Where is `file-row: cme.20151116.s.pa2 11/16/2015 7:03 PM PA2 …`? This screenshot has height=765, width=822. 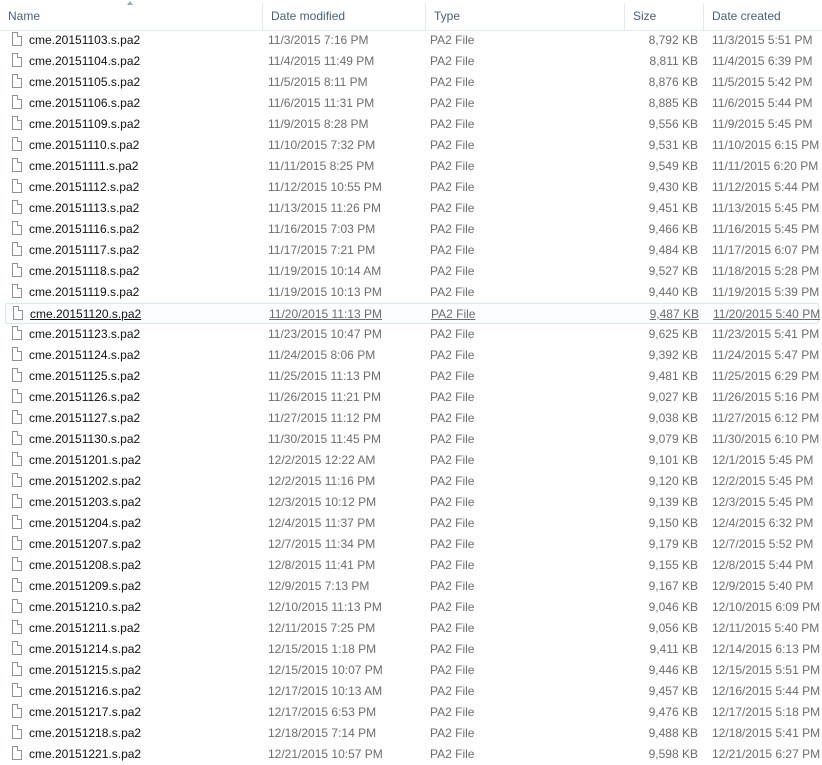 file-row: cme.20151116.s.pa2 11/16/2015 7:03 PM PA2 … is located at coordinates (411, 229).